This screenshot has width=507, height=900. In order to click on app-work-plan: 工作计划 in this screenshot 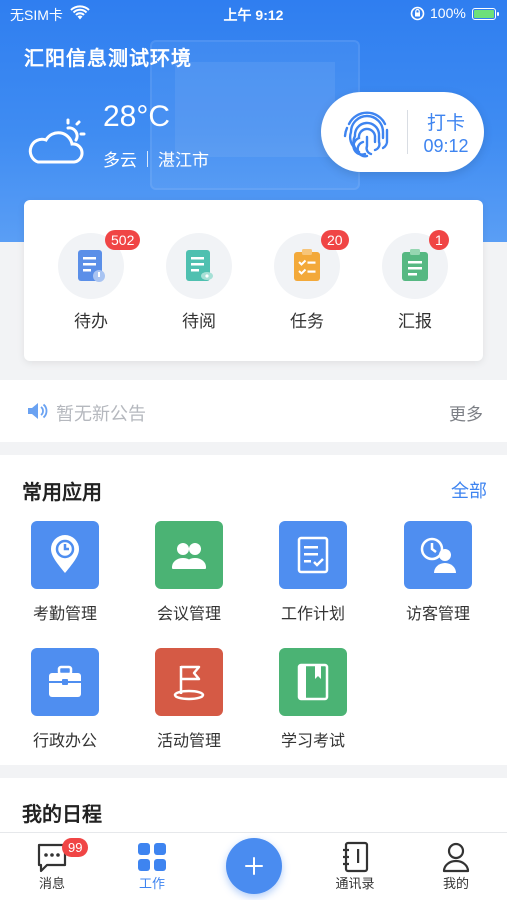, I will do `click(313, 572)`.